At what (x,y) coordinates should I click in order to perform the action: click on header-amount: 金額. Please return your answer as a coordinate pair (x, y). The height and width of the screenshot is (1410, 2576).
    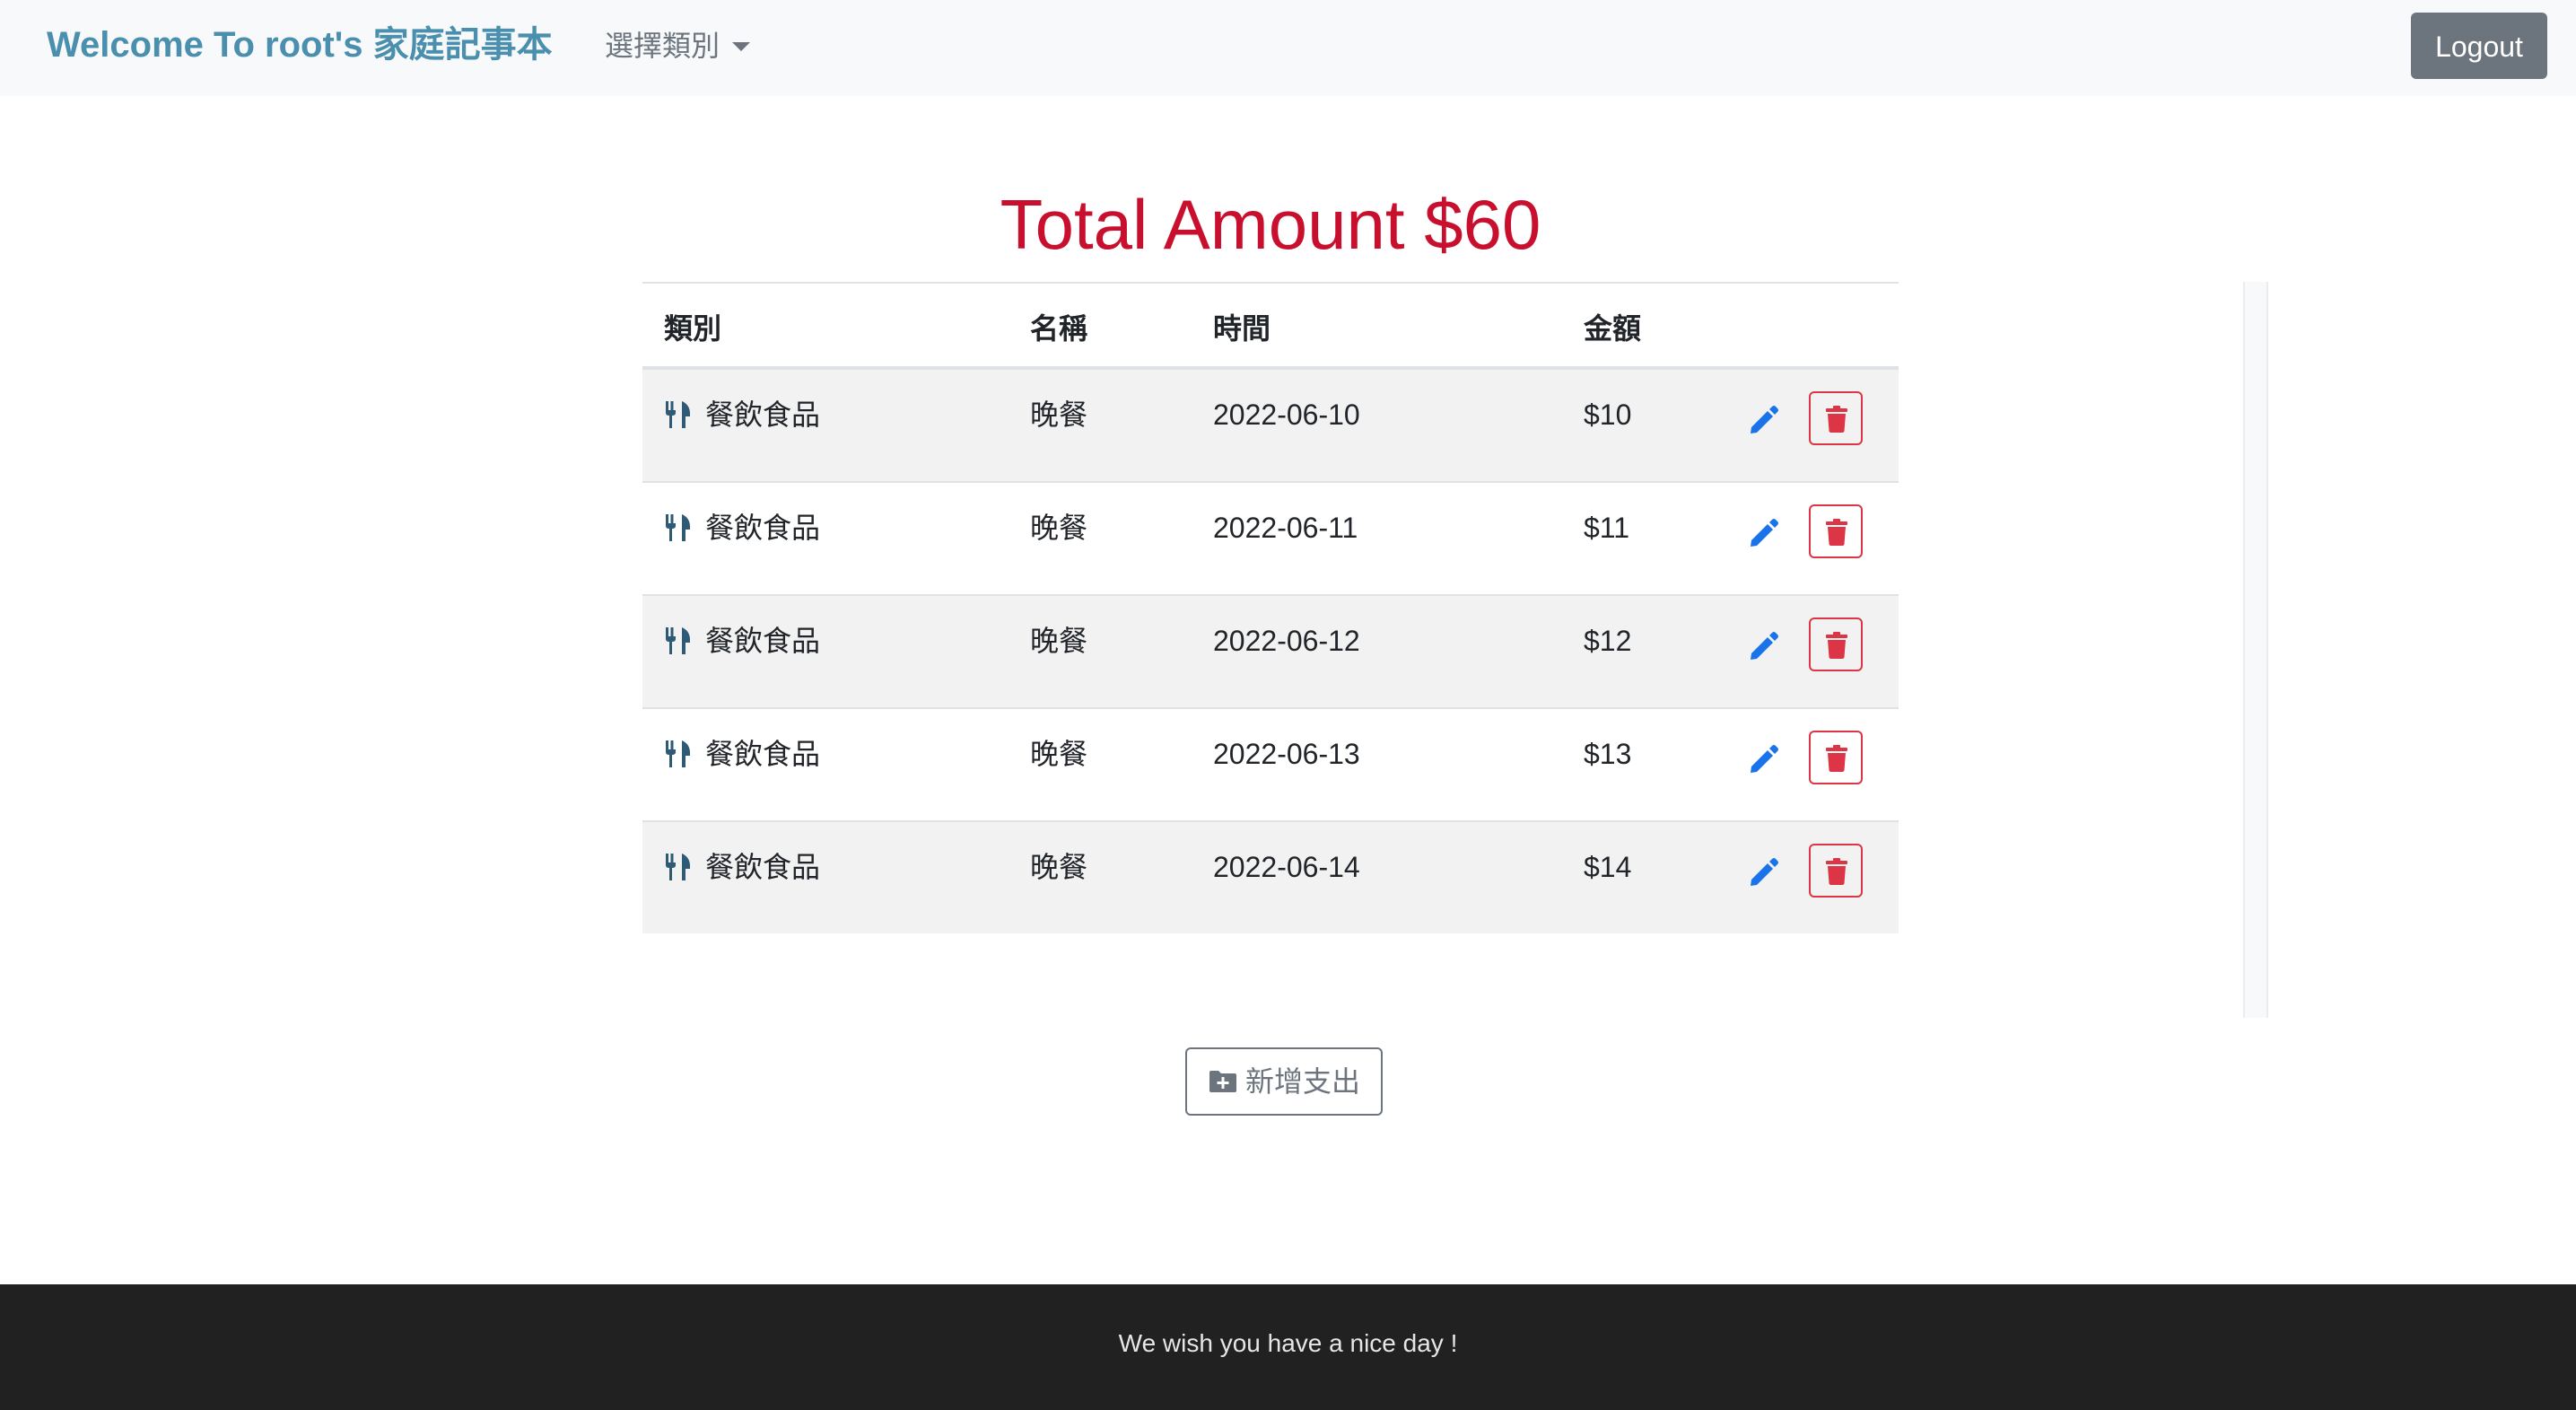
    Looking at the image, I should click on (1613, 328).